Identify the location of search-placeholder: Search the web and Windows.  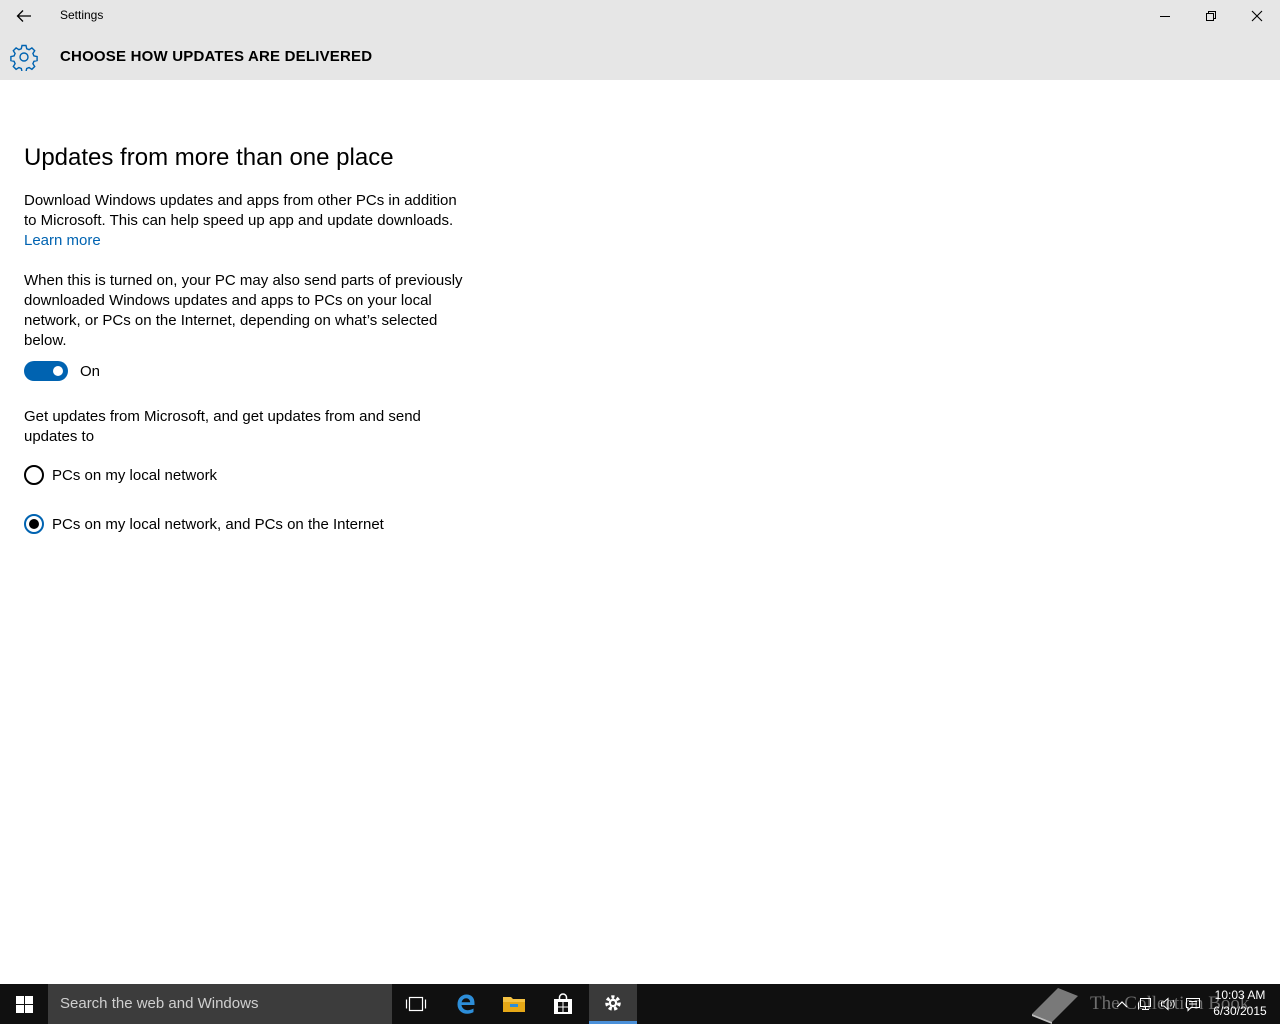
(159, 1003).